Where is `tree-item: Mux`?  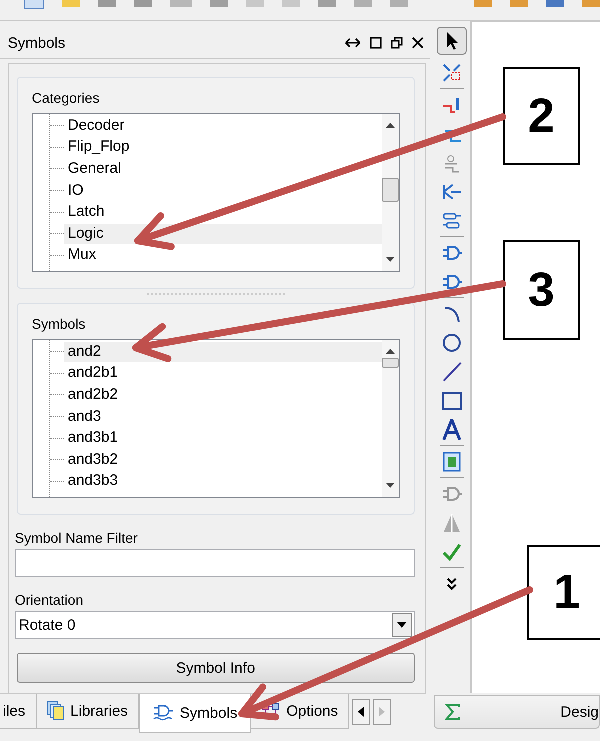 tree-item: Mux is located at coordinates (223, 255).